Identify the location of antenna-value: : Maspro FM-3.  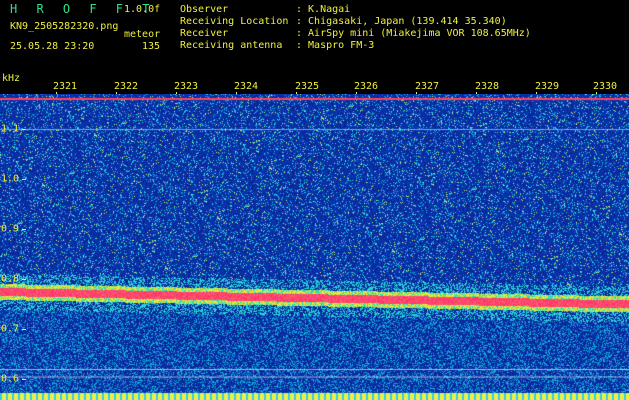
(335, 45).